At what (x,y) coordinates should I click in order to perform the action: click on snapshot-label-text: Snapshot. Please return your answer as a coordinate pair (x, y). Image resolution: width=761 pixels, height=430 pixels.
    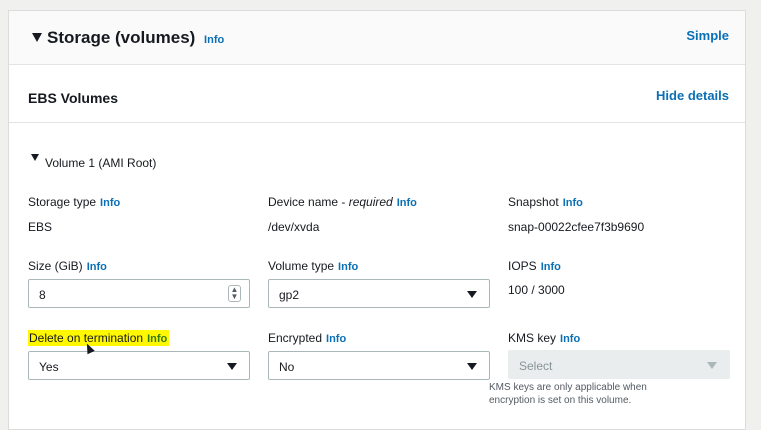
    Looking at the image, I should click on (533, 202).